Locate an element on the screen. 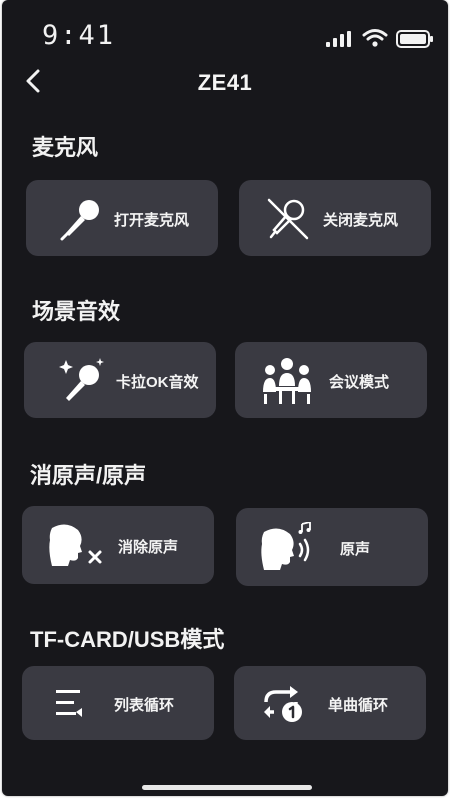  karaoke-effect-button: 卡拉OK音效 is located at coordinates (120, 380).